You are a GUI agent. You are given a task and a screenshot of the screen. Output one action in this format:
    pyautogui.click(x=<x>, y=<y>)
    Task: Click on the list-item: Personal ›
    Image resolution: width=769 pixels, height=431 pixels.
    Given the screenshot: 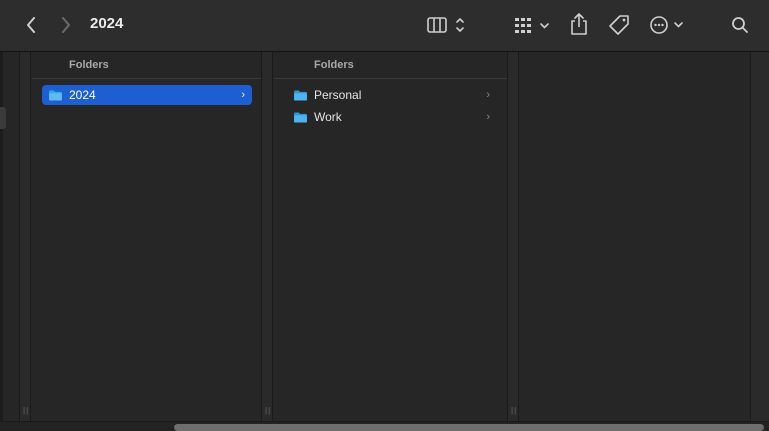 What is the action you would take?
    pyautogui.click(x=392, y=95)
    